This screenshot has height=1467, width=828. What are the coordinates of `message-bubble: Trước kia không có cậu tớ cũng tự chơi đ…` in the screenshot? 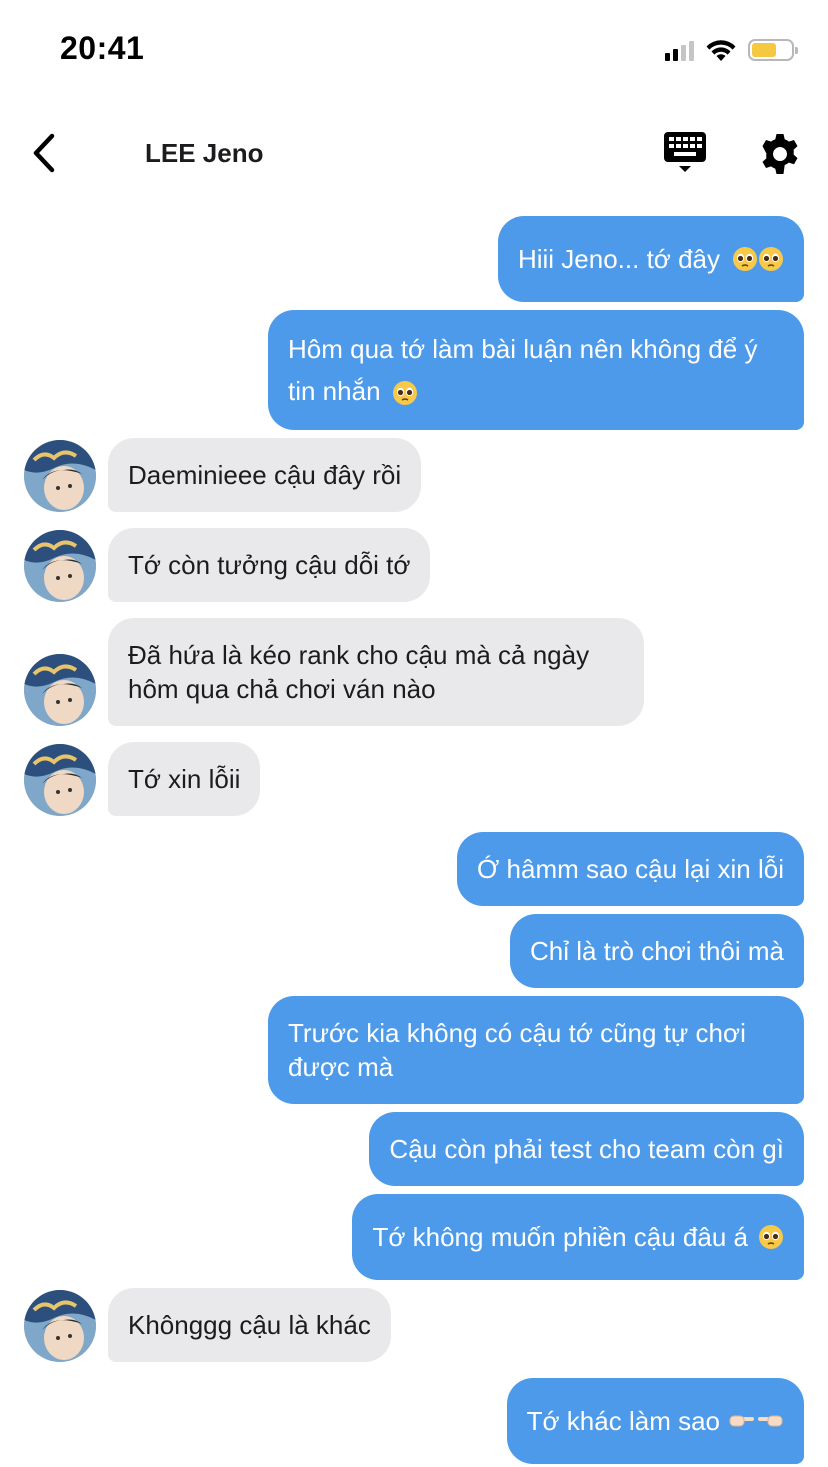 It's located at (536, 1050).